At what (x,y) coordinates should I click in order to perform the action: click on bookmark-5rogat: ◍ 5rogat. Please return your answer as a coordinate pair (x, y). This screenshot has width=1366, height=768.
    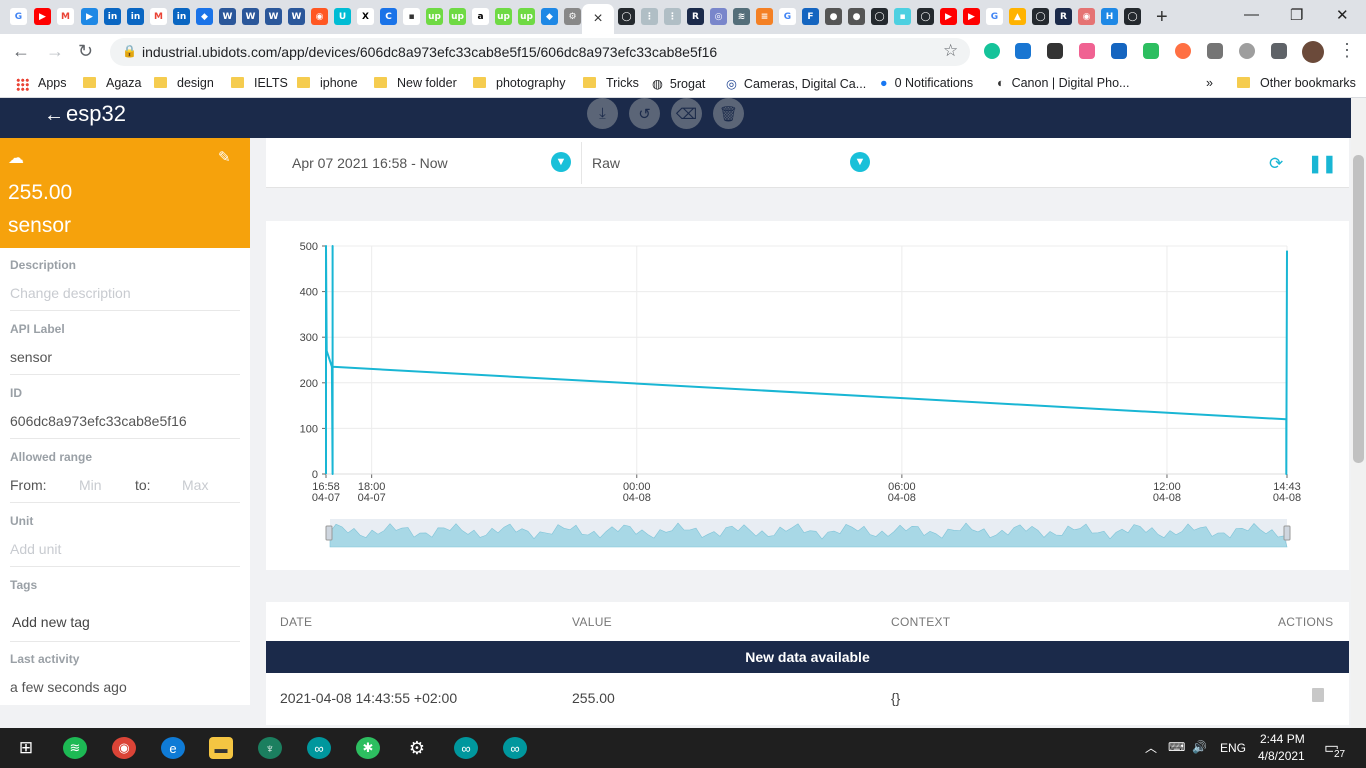
    Looking at the image, I should click on (678, 83).